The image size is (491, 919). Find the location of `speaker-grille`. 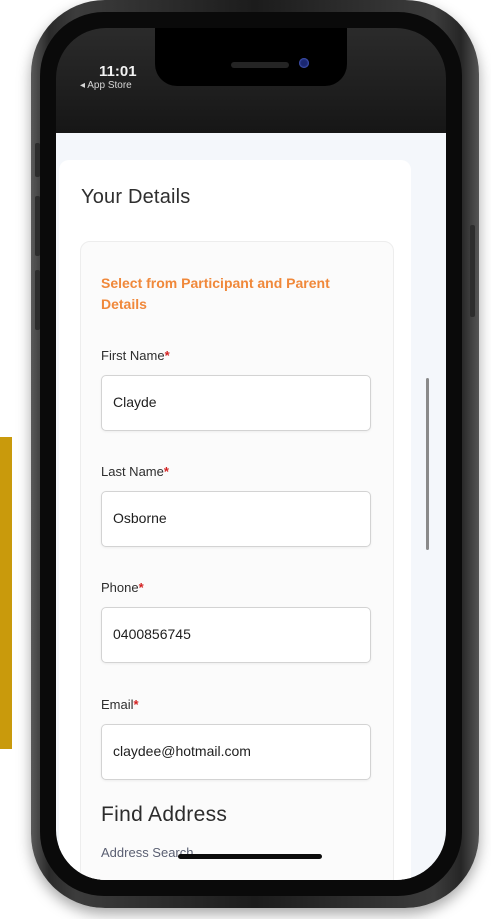

speaker-grille is located at coordinates (260, 65).